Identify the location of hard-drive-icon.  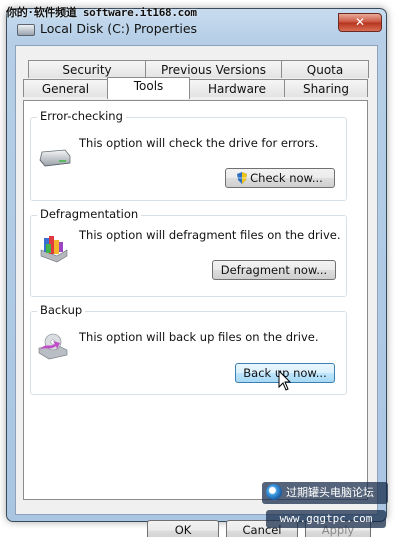
(55, 158).